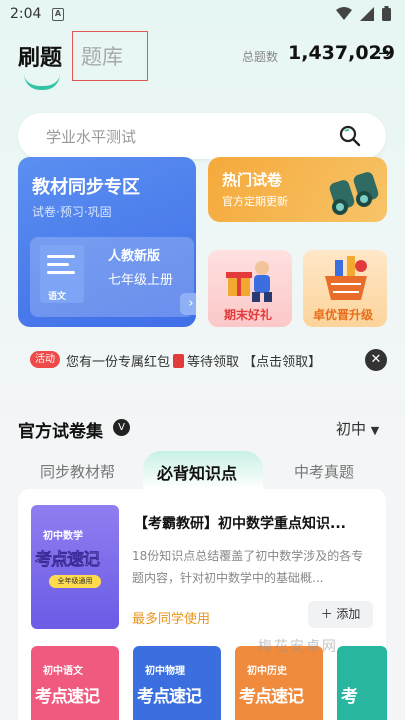  What do you see at coordinates (171, 619) in the screenshot?
I see `list-item-hint: 最多同学使用` at bounding box center [171, 619].